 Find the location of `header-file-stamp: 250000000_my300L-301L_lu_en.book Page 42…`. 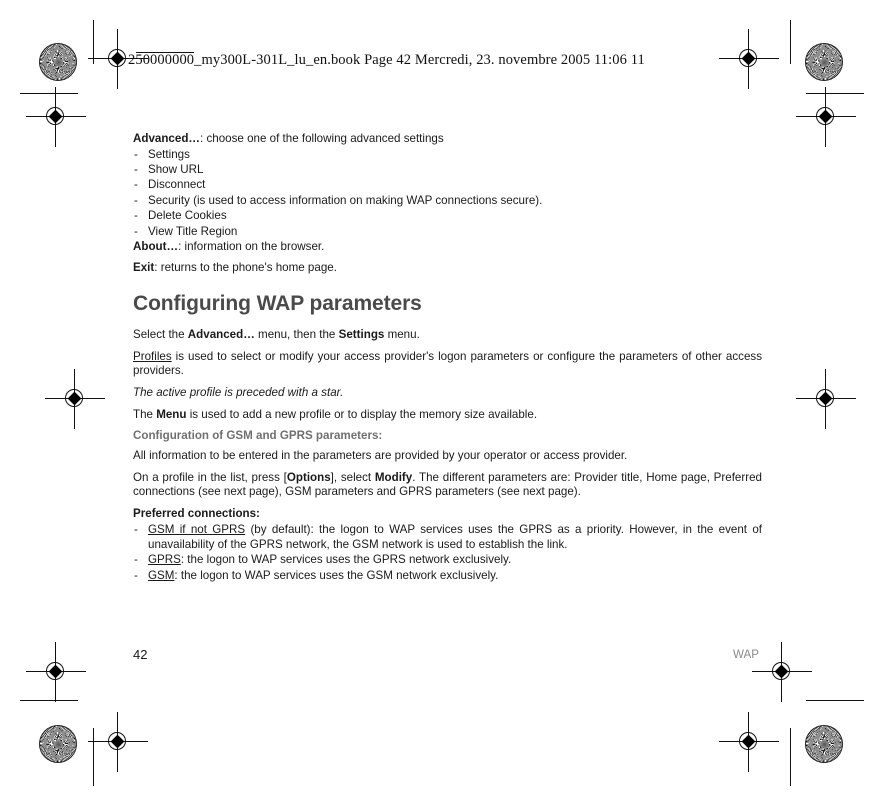

header-file-stamp: 250000000_my300L-301L_lu_en.book Page 42… is located at coordinates (386, 60).